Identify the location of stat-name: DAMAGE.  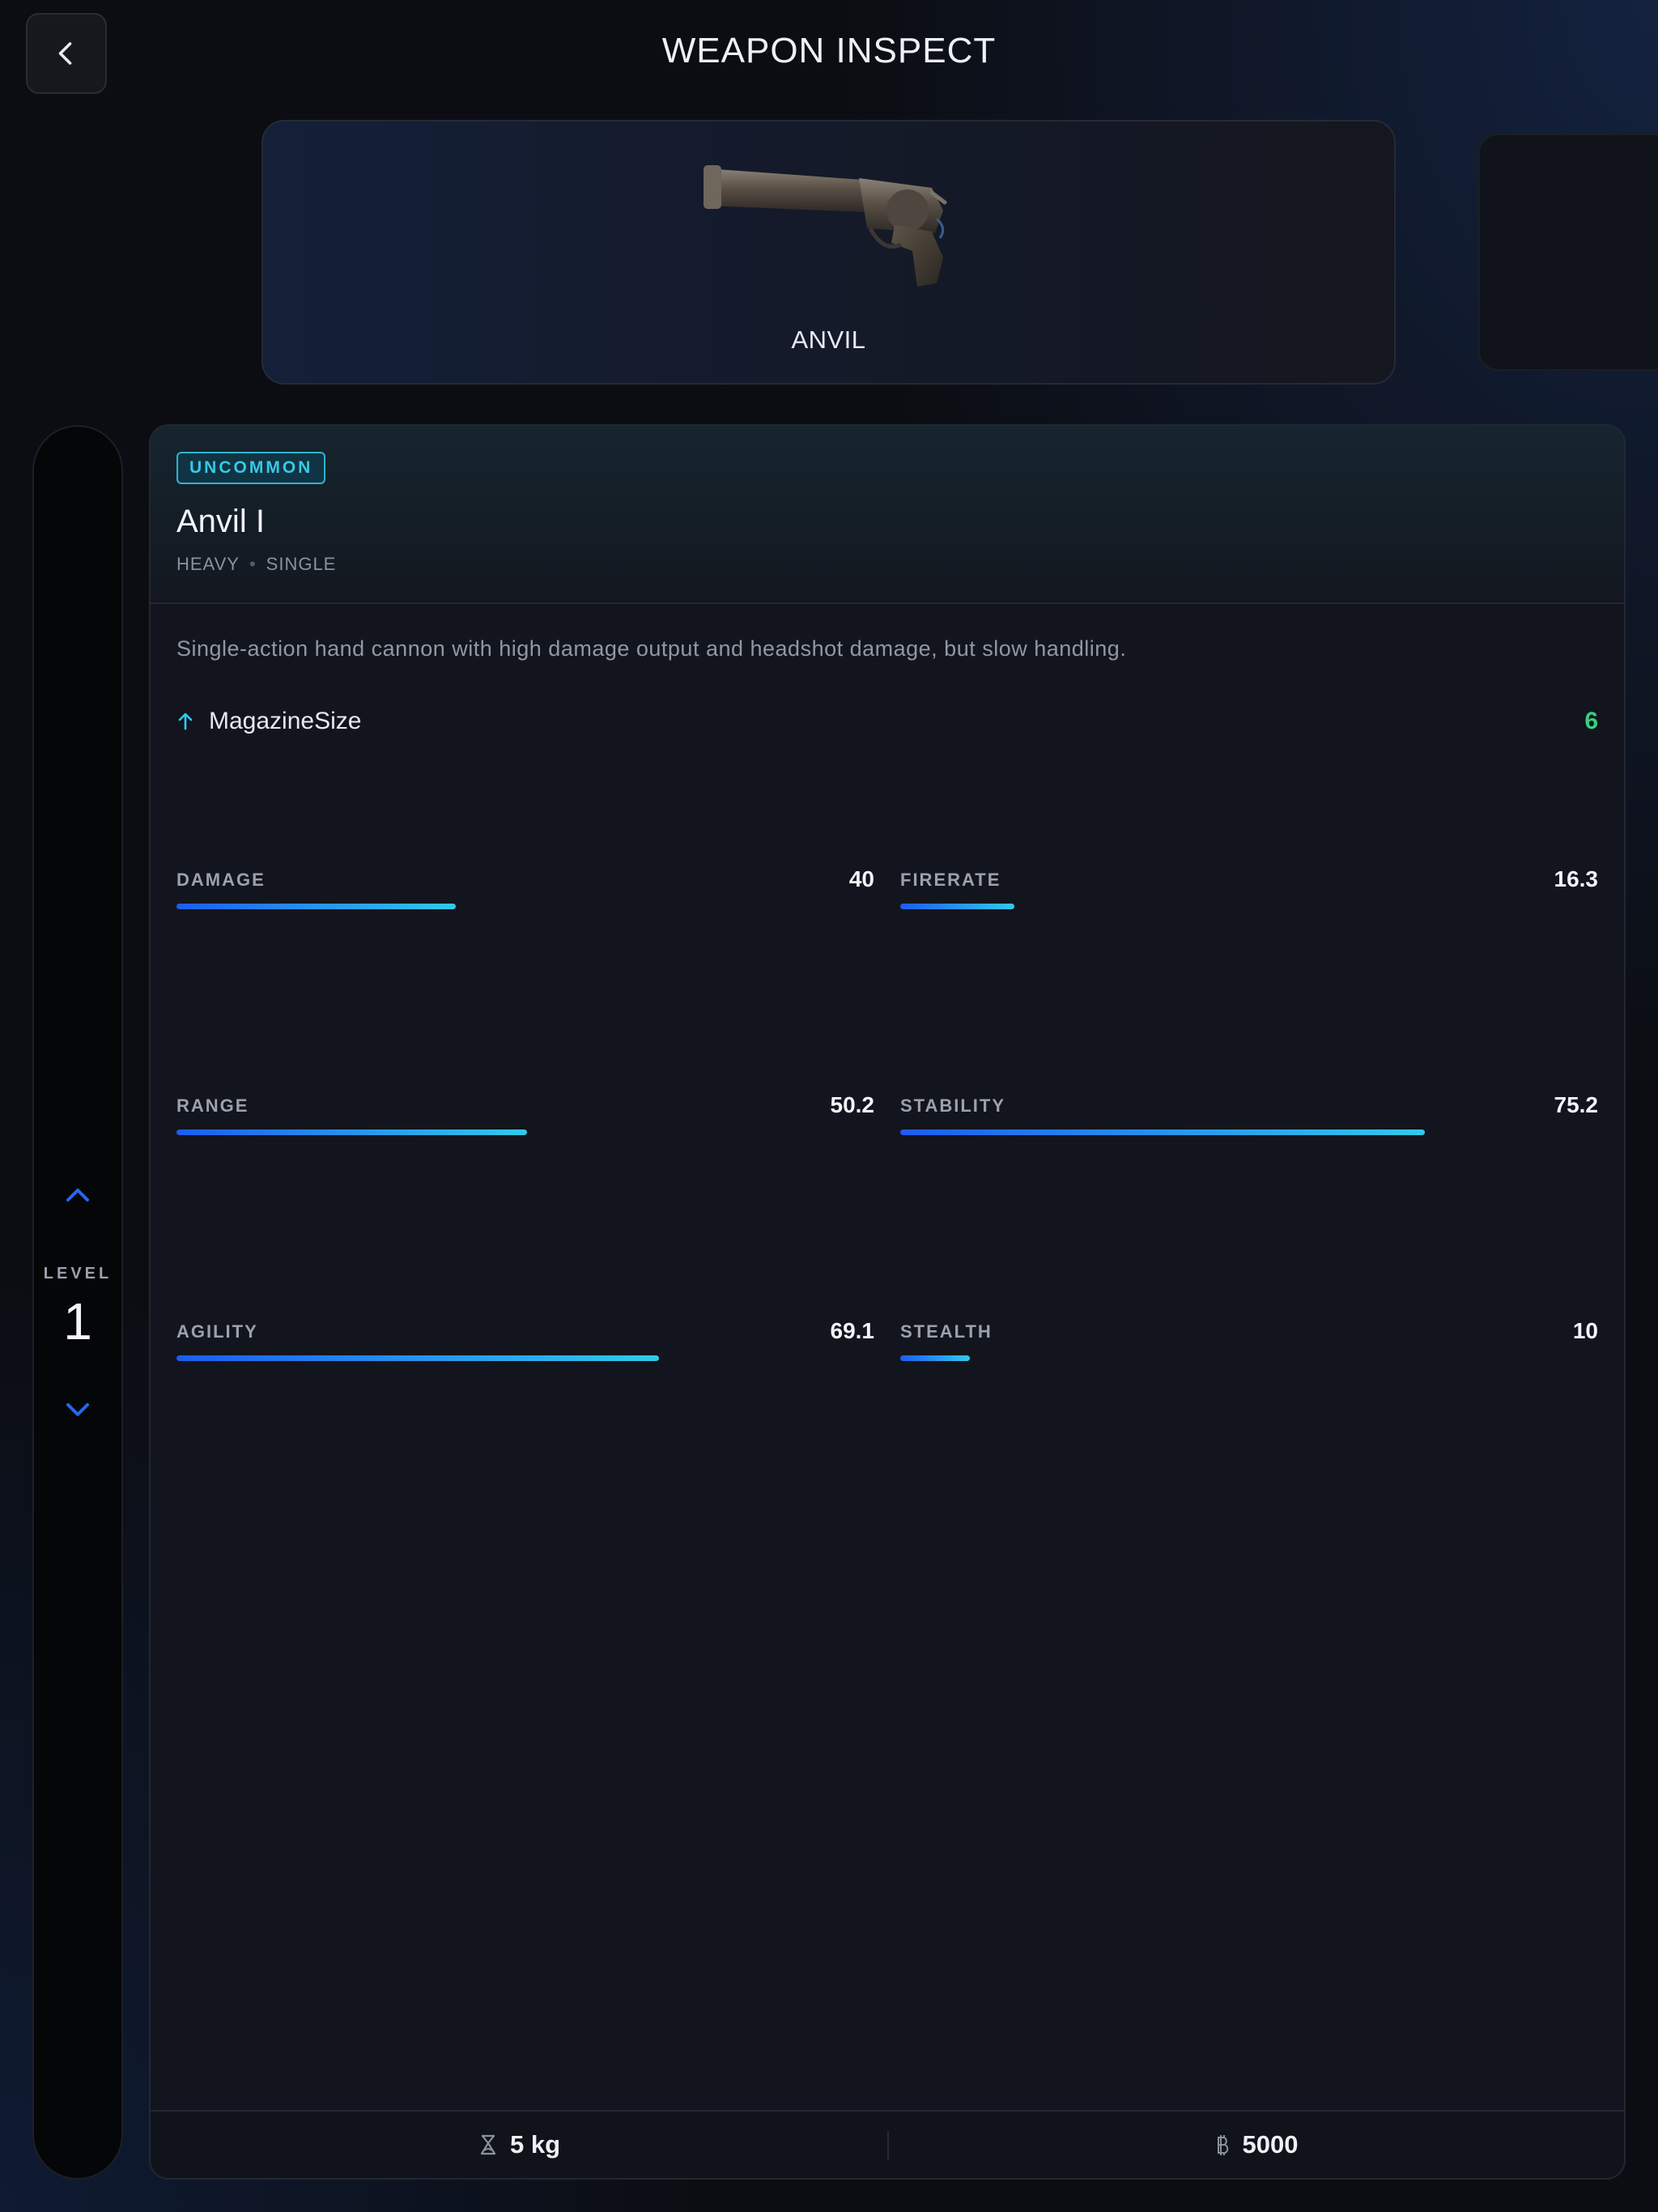
(221, 880).